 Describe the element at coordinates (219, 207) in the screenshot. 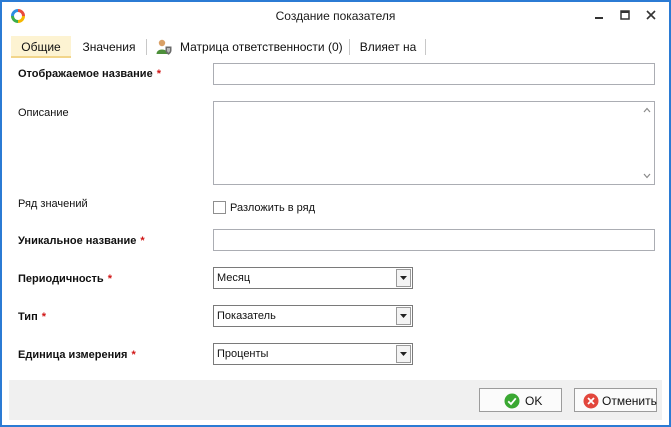

I see `decompose-series-checkbox` at that location.